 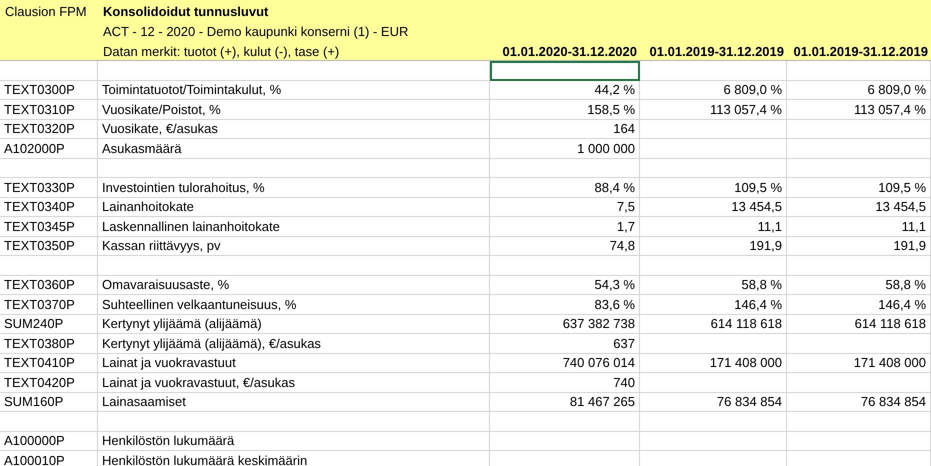 What do you see at coordinates (34, 323) in the screenshot?
I see `row-code: SUM240P` at bounding box center [34, 323].